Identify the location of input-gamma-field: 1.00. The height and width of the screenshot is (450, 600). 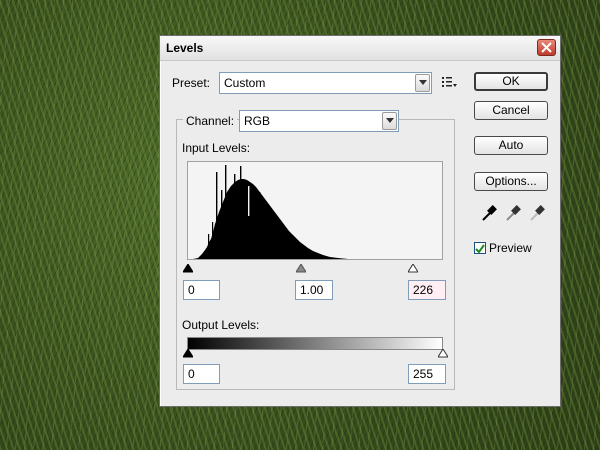
(314, 290).